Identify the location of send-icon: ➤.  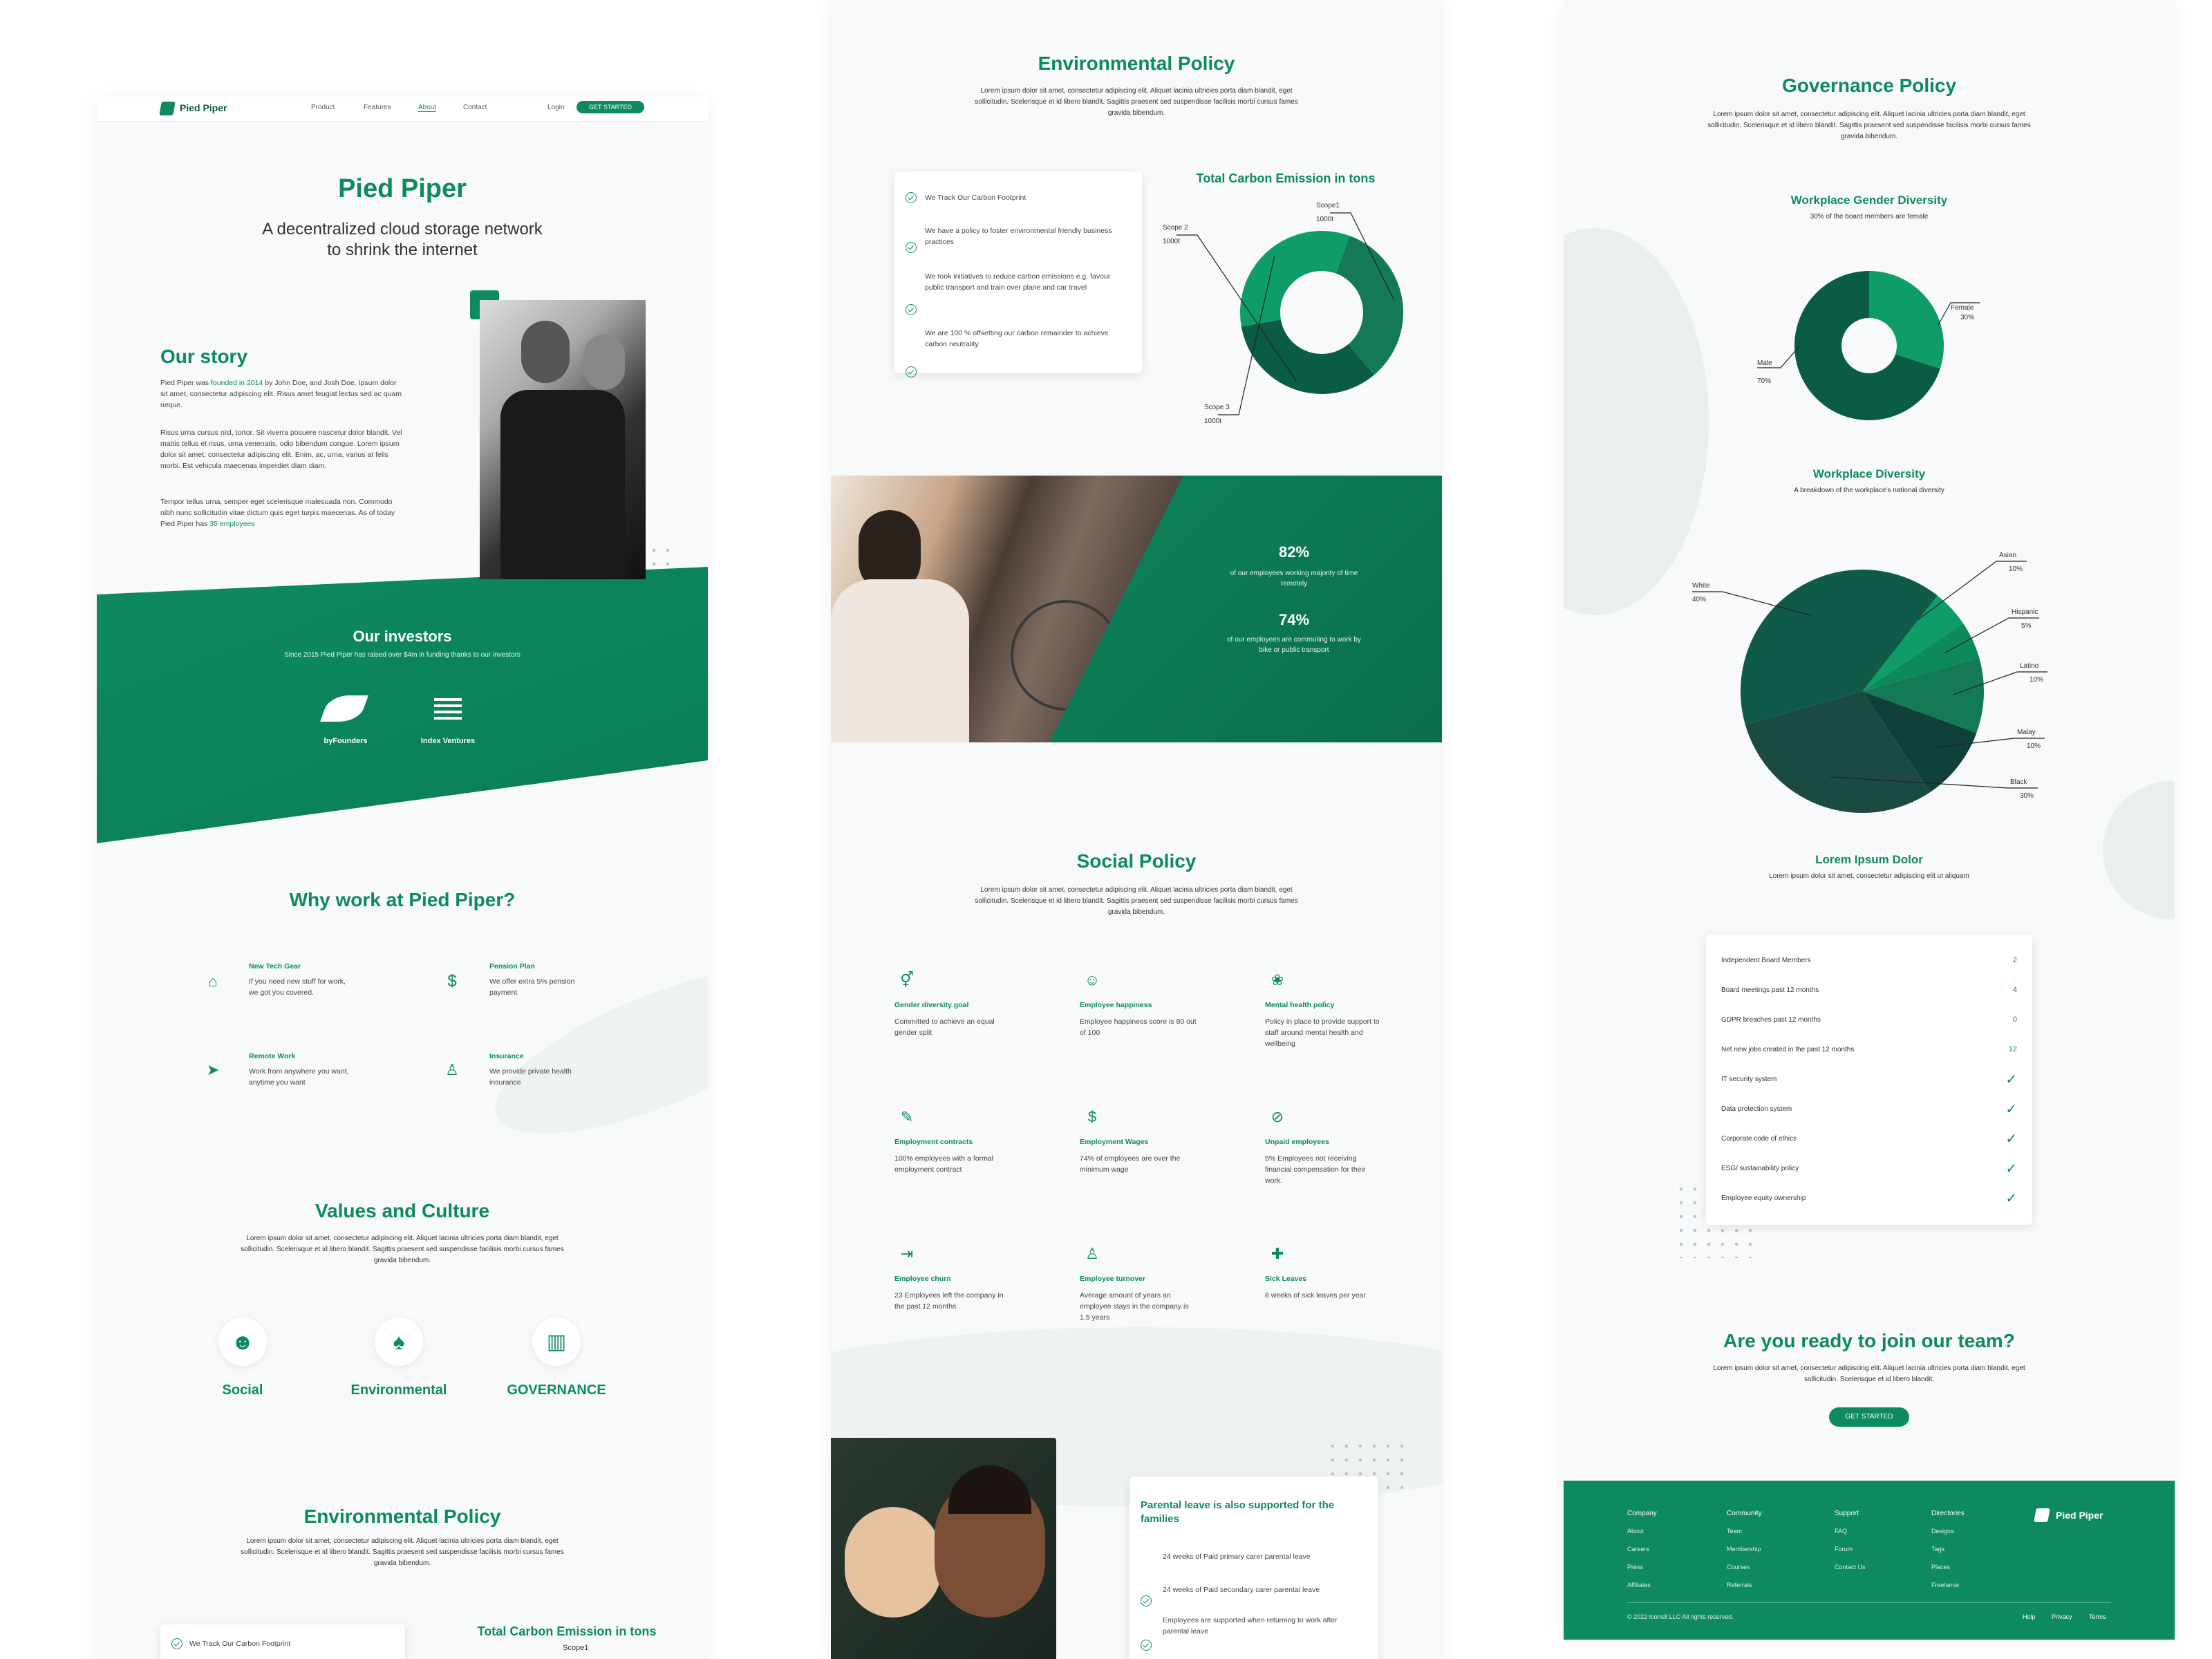
(213, 1070).